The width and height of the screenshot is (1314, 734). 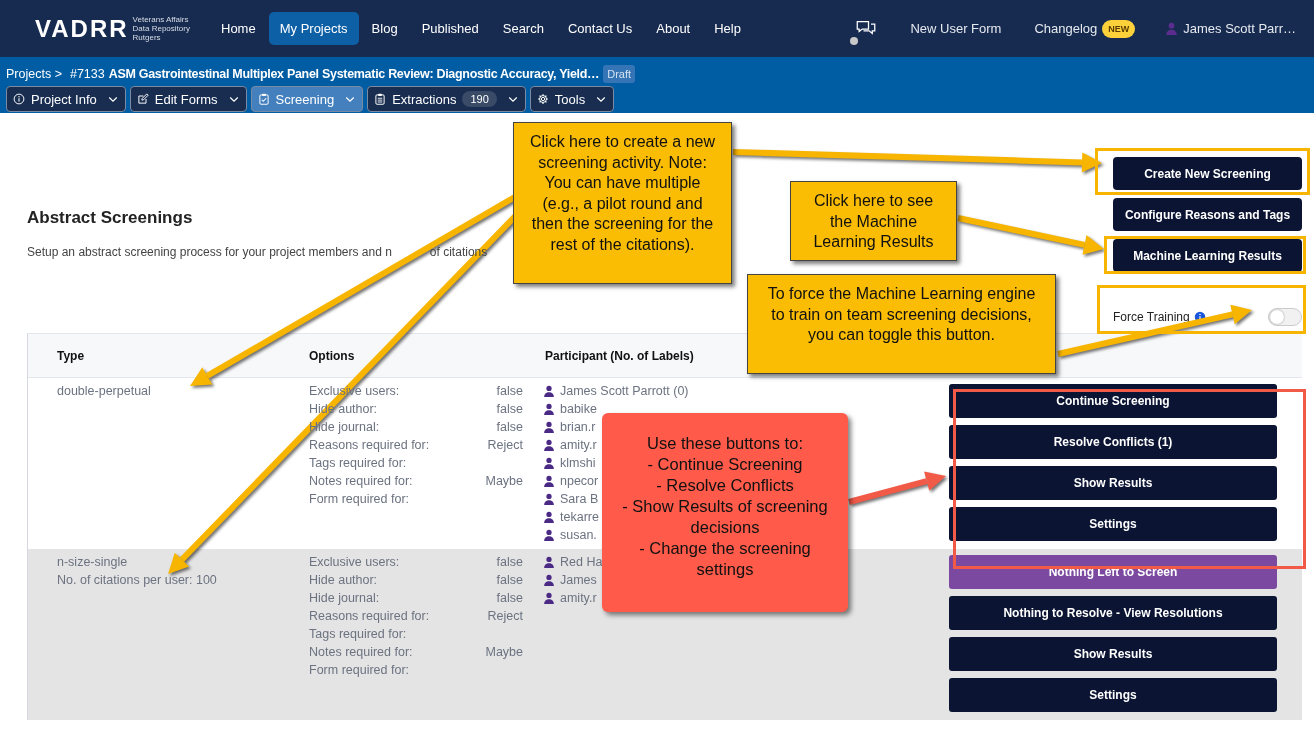 What do you see at coordinates (307, 99) in the screenshot?
I see `project-tab: Screening` at bounding box center [307, 99].